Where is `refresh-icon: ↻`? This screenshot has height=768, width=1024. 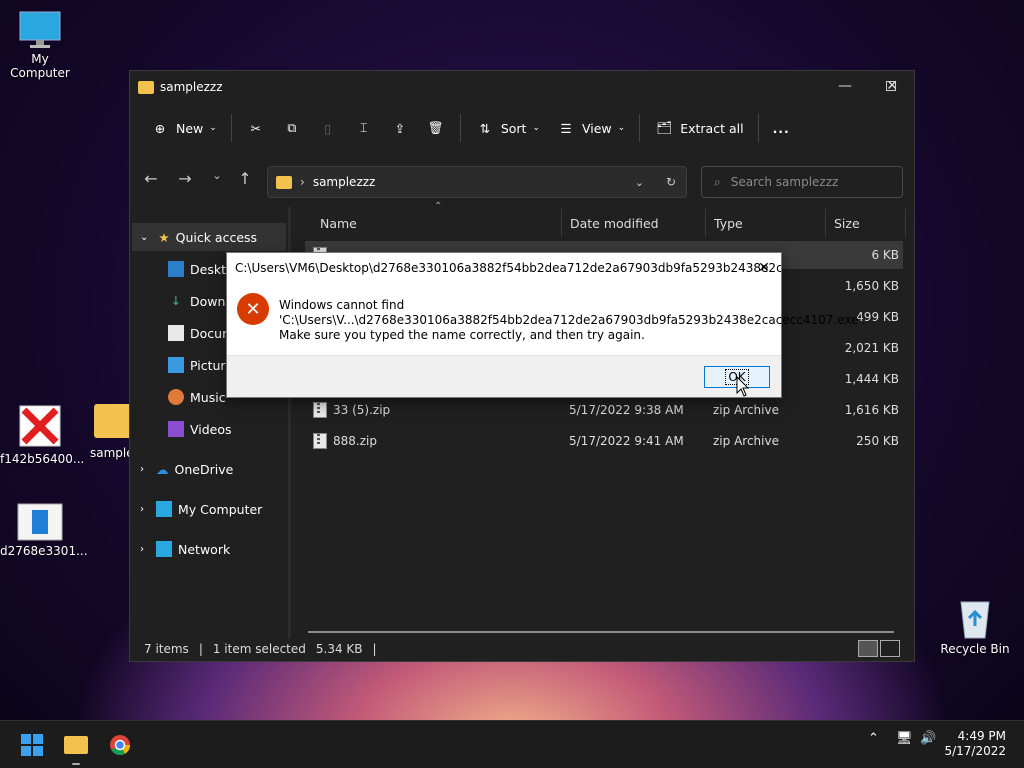
refresh-icon: ↻ is located at coordinates (671, 182).